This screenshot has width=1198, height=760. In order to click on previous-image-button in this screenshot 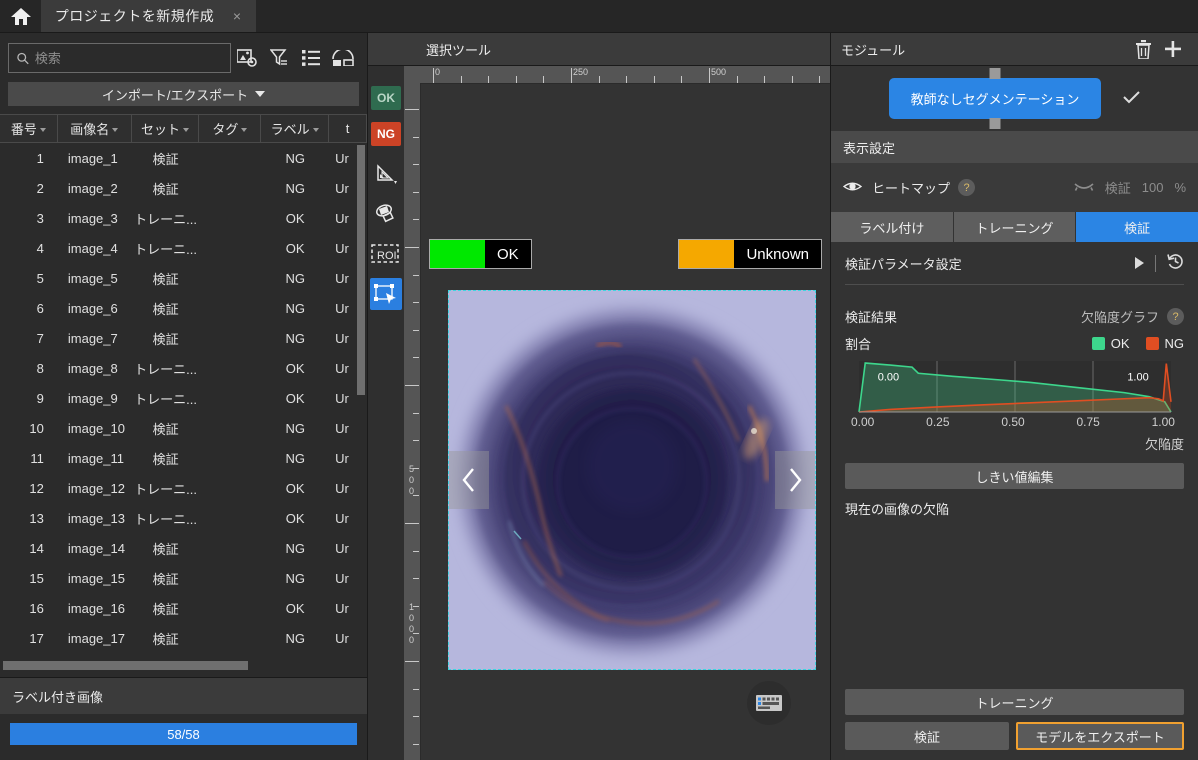, I will do `click(469, 480)`.